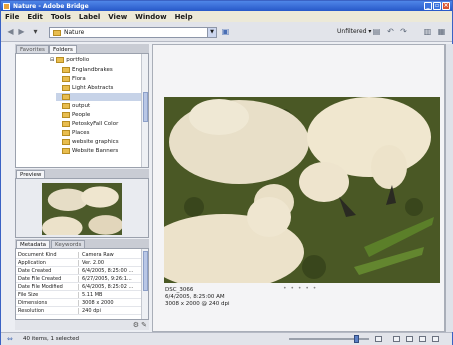  I want to click on panel-toggle-icon: ⇔, so click(10, 339).